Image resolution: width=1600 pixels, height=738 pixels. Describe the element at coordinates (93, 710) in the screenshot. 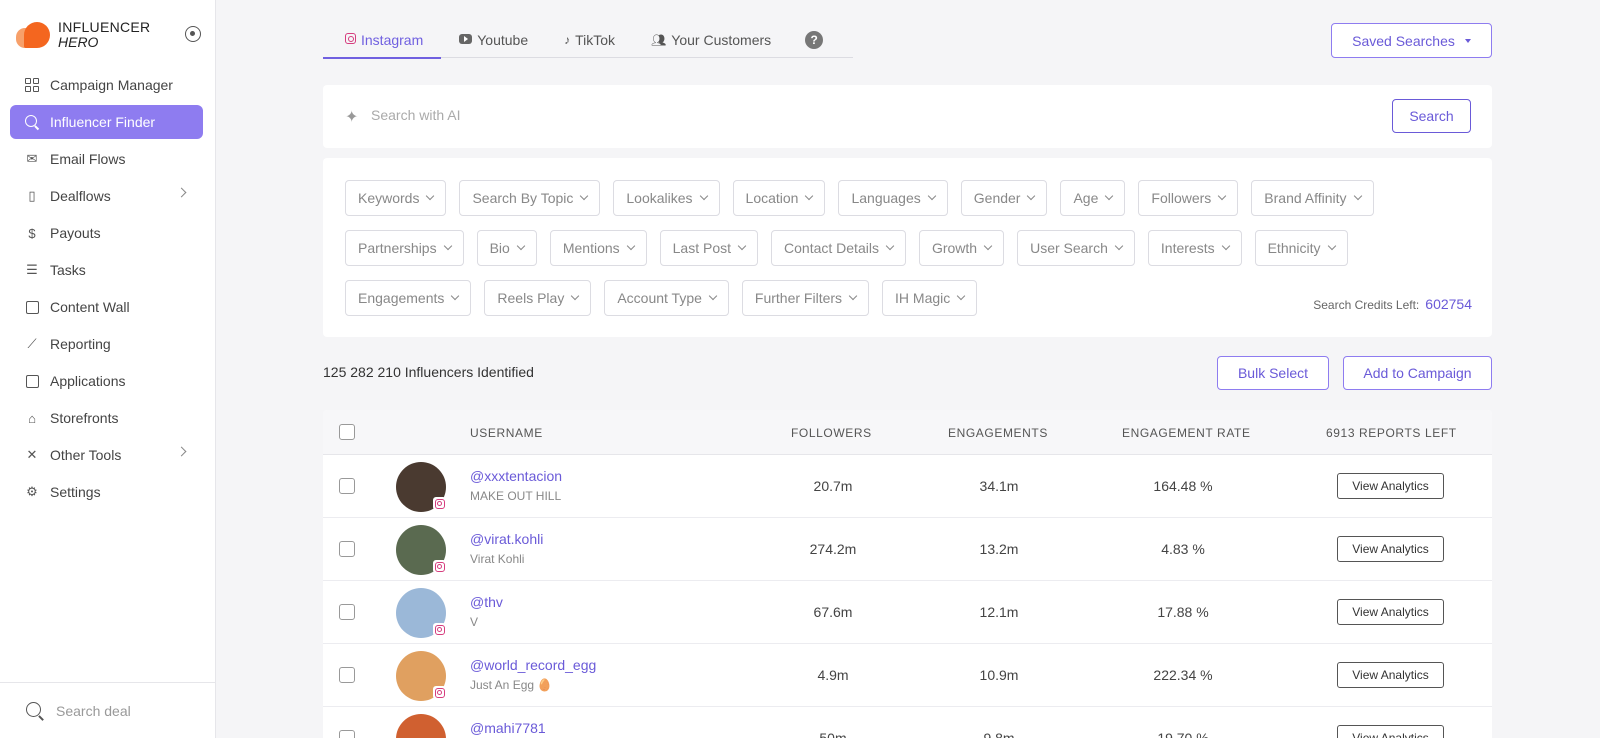

I see `deal-search-placeholder: Search deal` at that location.